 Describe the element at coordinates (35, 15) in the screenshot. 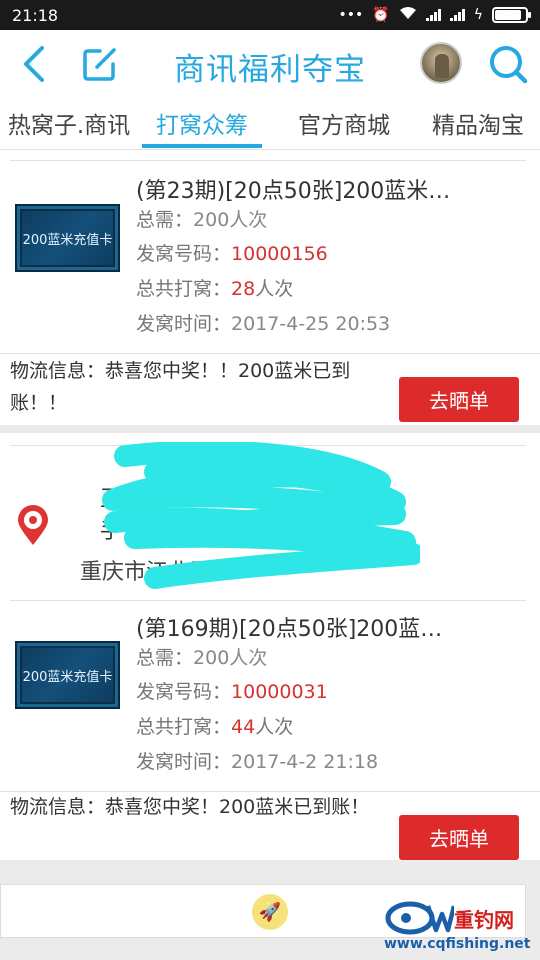

I see `status-time: 21:18` at that location.